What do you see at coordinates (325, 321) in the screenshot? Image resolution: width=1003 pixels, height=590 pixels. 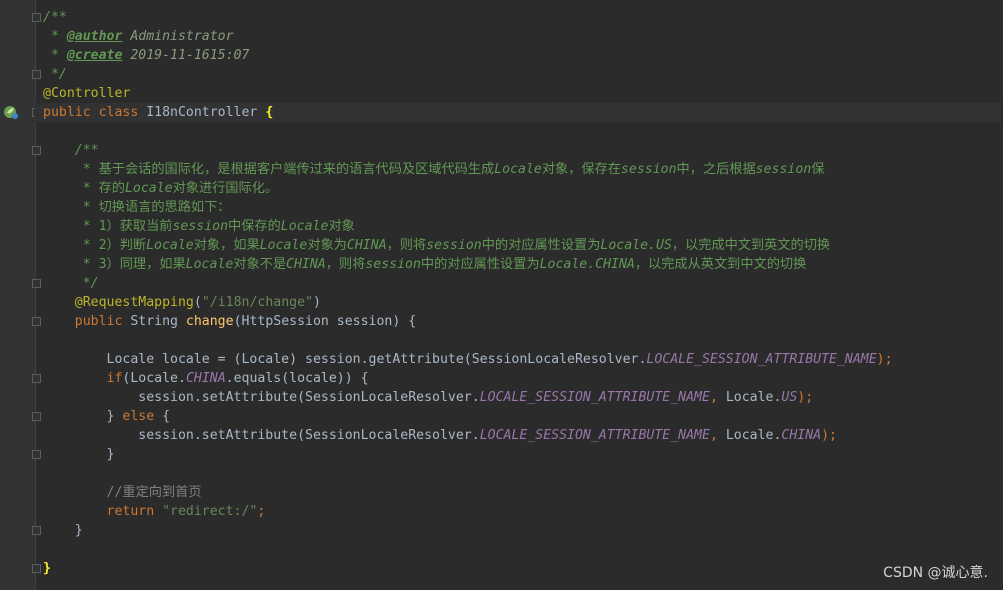 I see `code-token: (HttpSession session) {` at bounding box center [325, 321].